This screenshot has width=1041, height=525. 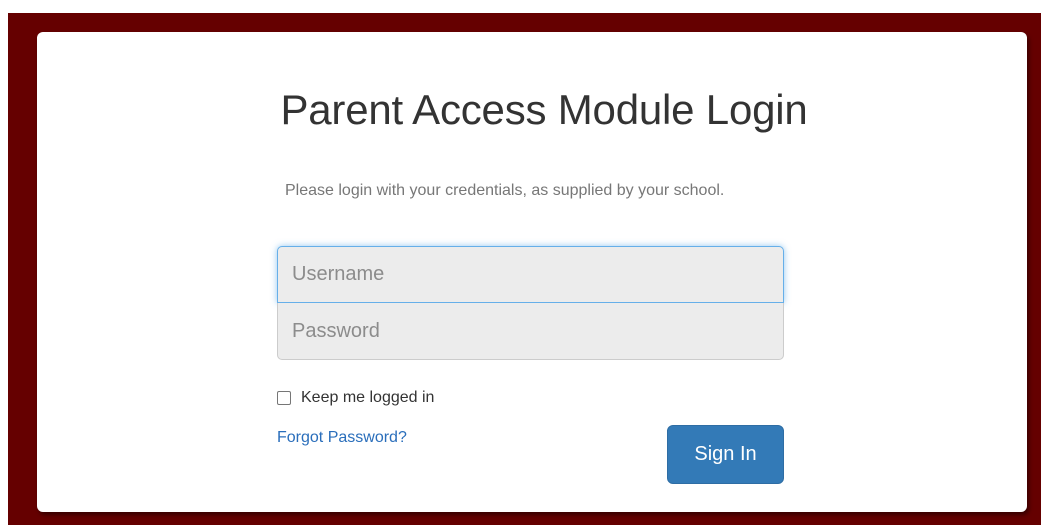 I want to click on page-title: Parent Access Module Login, so click(x=544, y=109).